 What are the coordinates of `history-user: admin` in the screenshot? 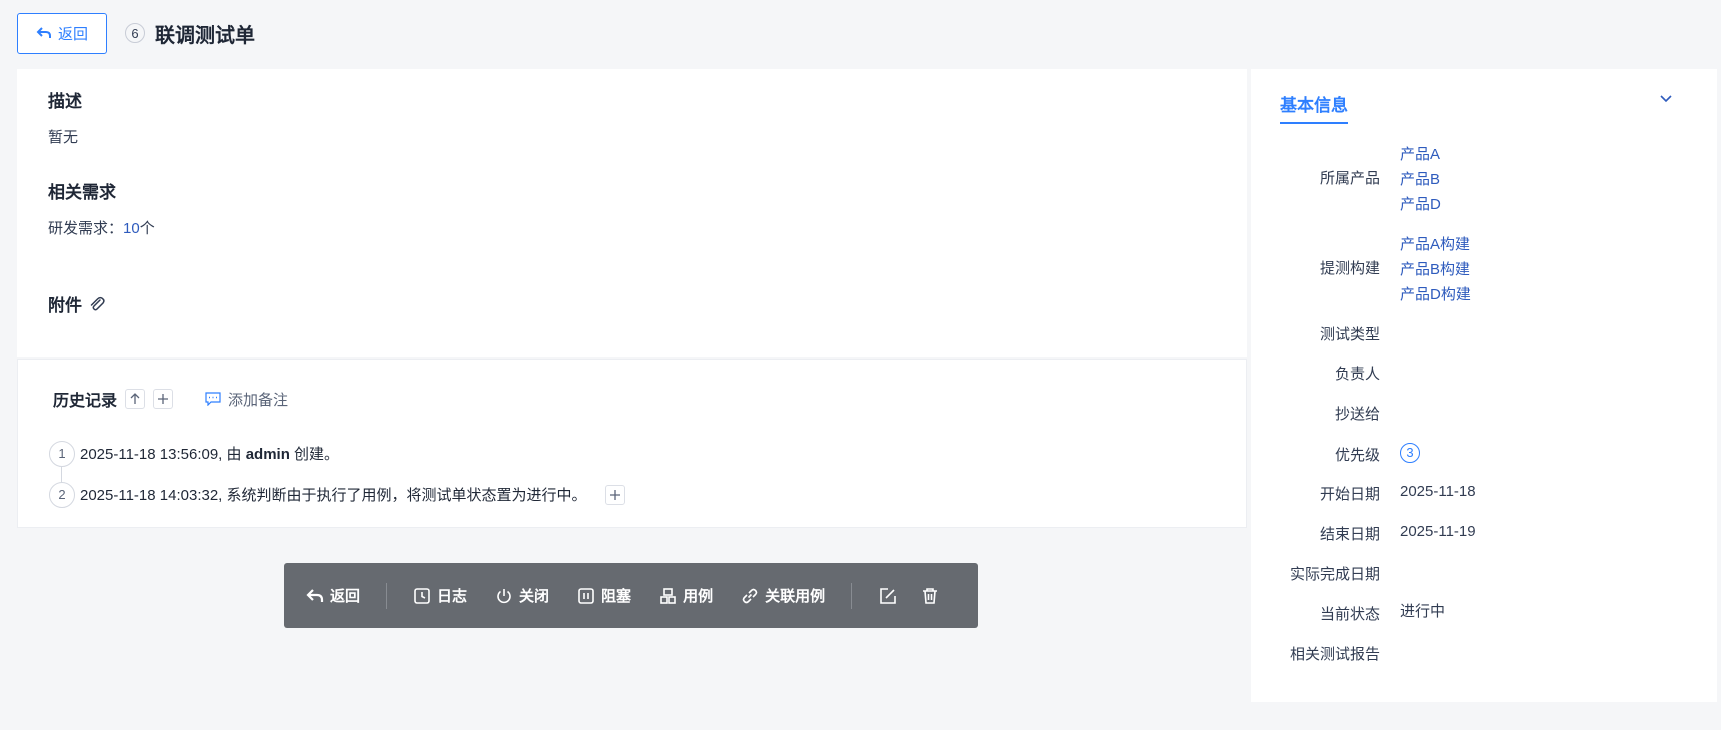 It's located at (267, 454).